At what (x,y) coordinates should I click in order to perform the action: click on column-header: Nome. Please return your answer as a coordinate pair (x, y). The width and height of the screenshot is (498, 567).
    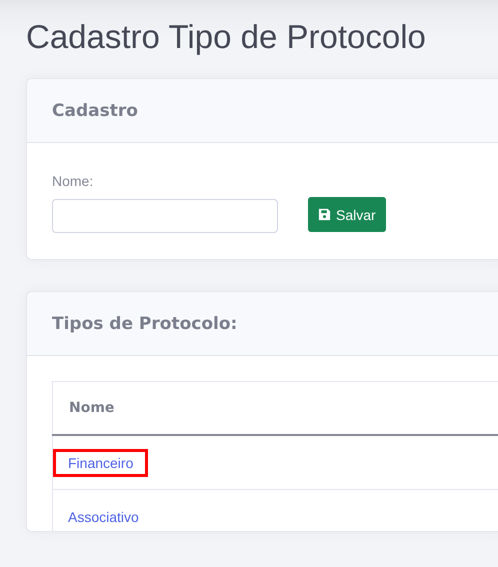
    Looking at the image, I should click on (275, 408).